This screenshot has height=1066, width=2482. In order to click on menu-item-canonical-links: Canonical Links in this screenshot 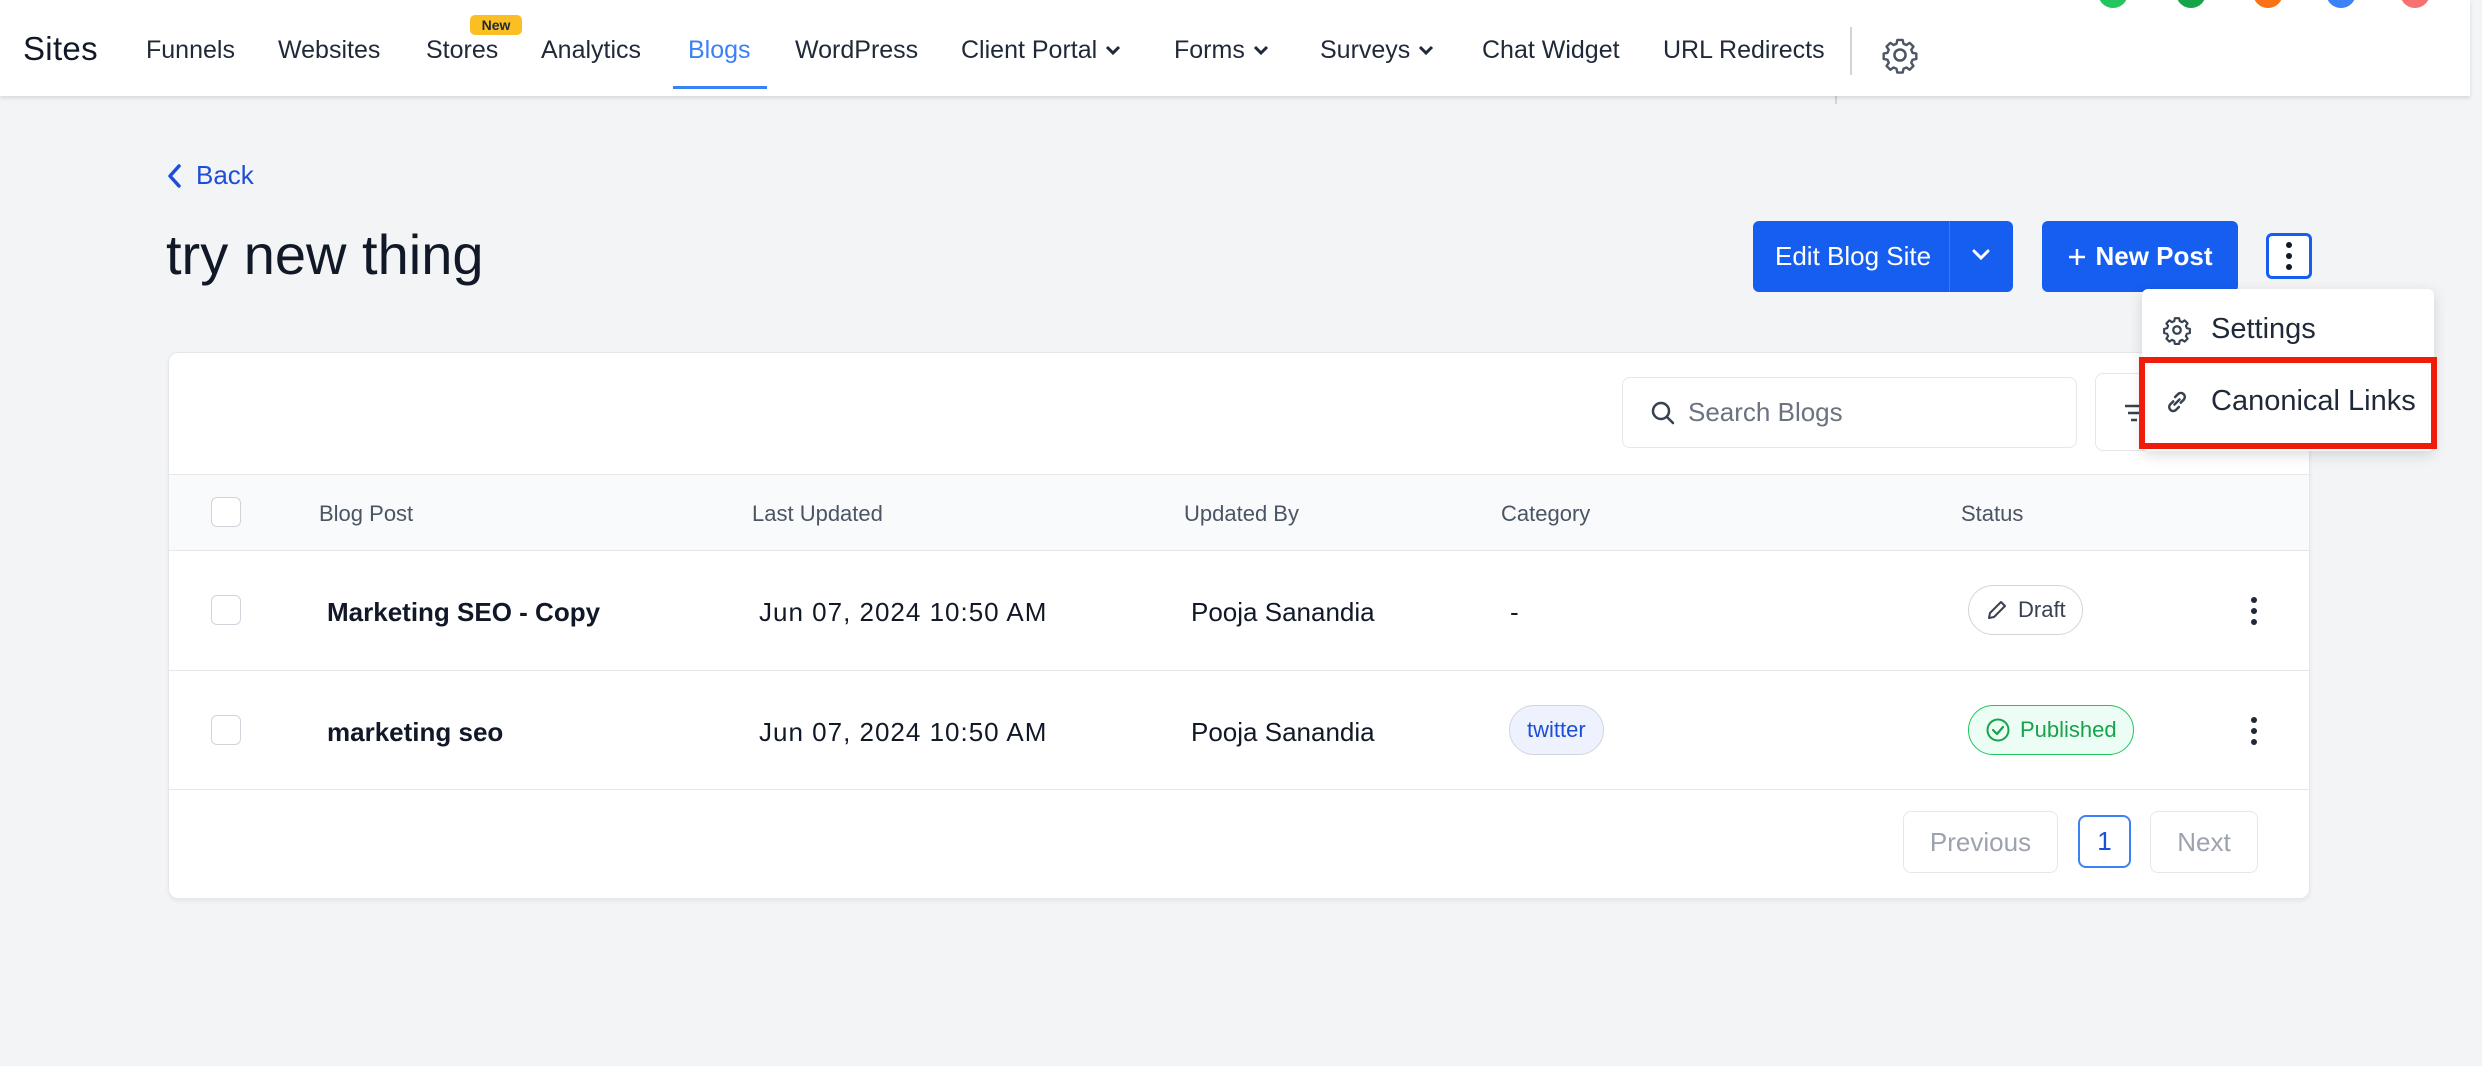, I will do `click(2289, 401)`.